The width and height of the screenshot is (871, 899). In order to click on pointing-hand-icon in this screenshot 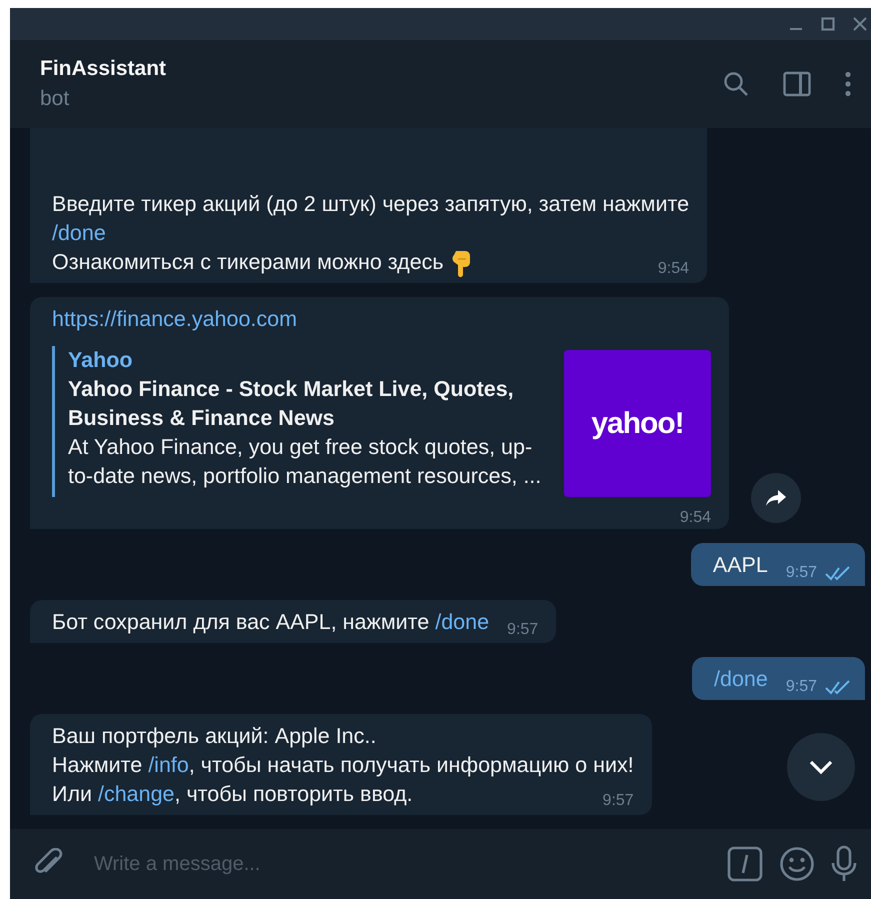, I will do `click(461, 263)`.